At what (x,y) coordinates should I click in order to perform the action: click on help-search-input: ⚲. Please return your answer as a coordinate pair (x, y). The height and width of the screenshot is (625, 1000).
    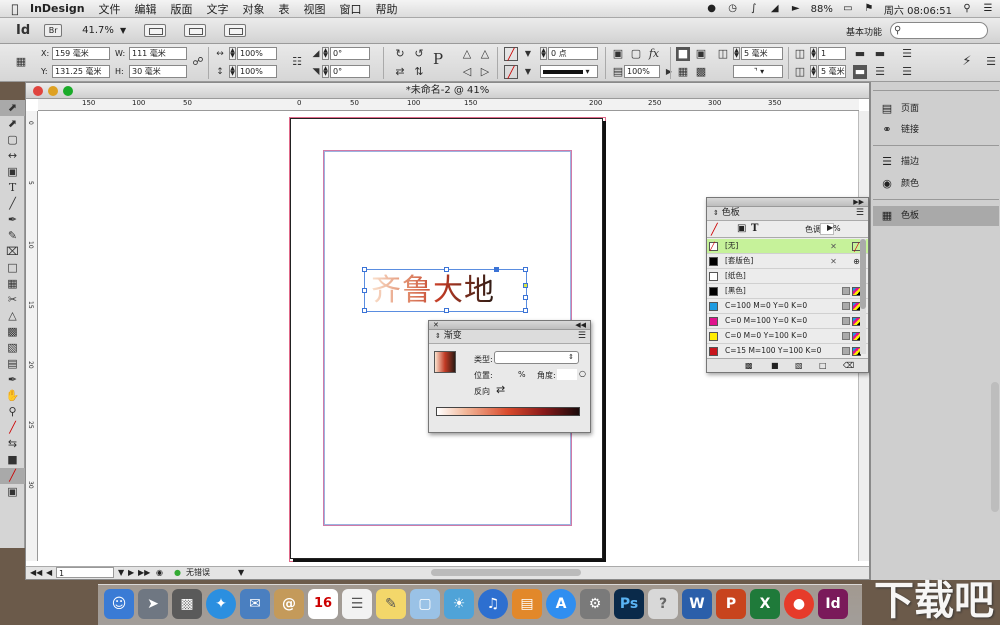
    Looking at the image, I should click on (939, 30).